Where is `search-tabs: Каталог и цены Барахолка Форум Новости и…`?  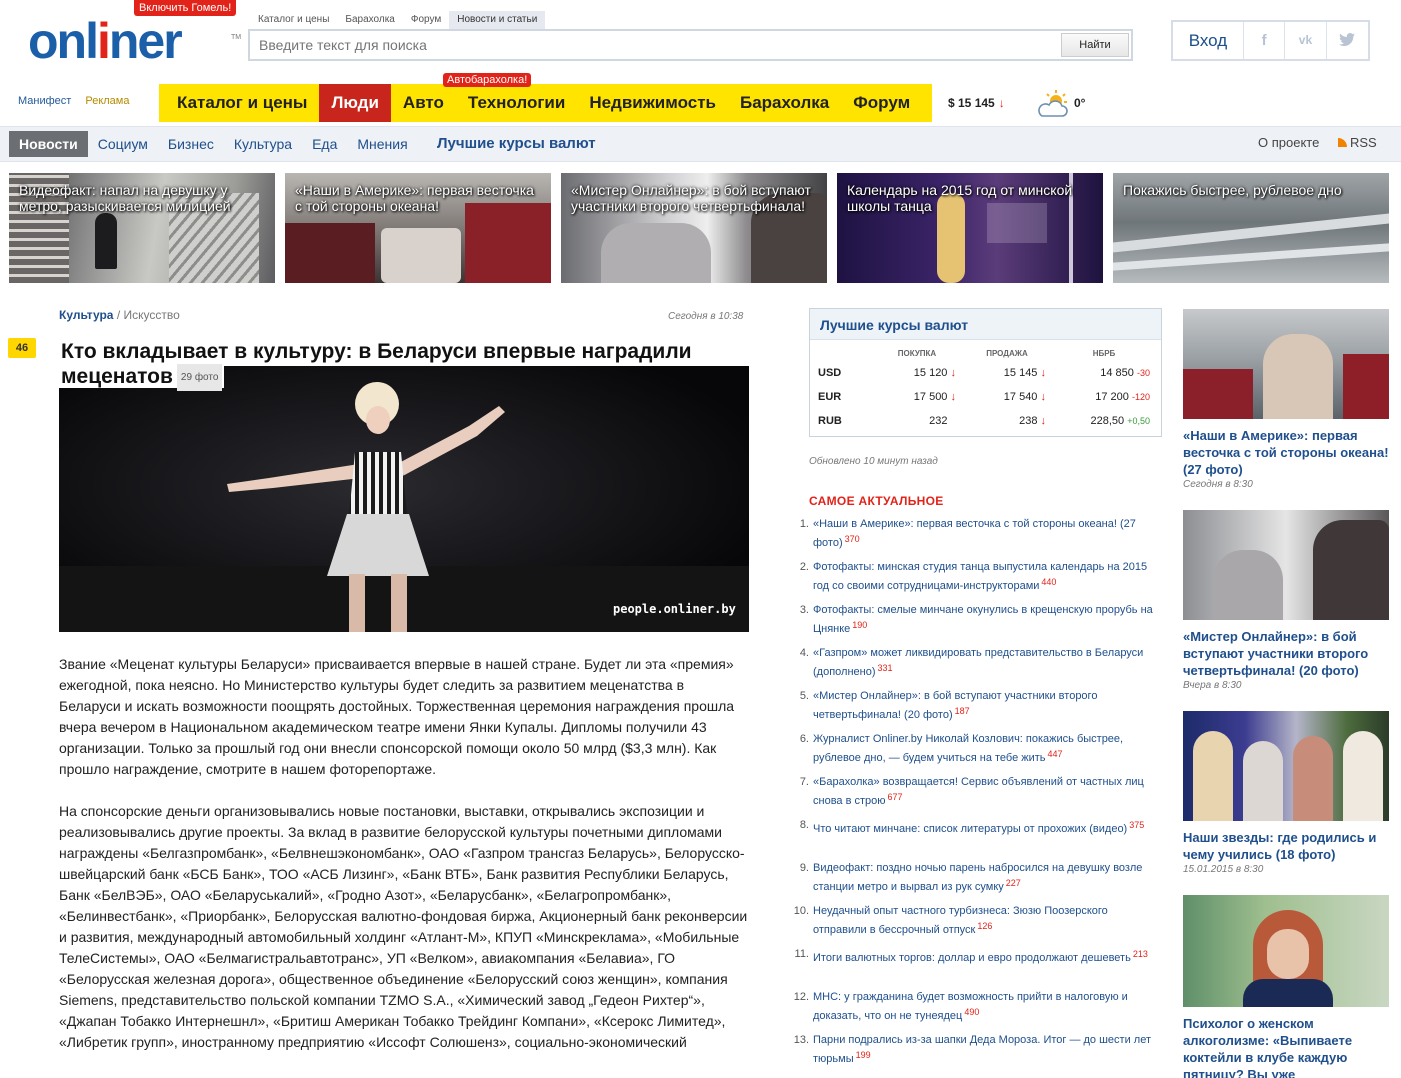 search-tabs: Каталог и цены Барахолка Форум Новости и… is located at coordinates (398, 20).